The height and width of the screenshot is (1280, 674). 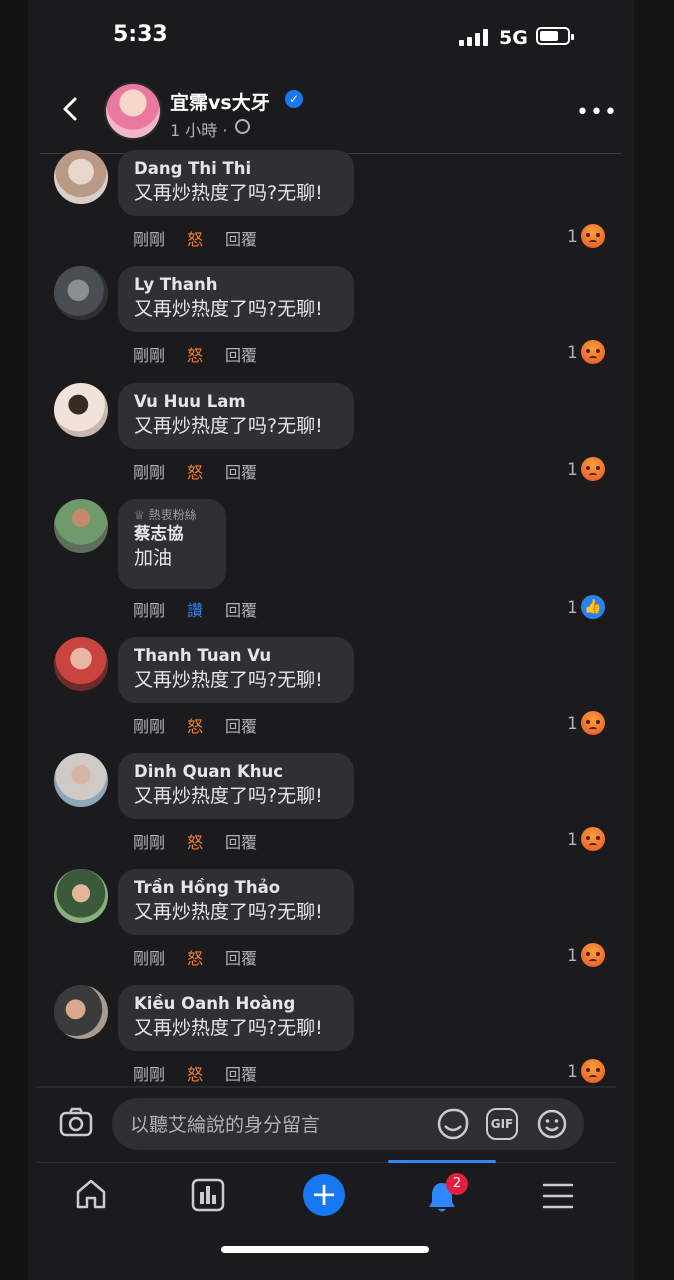 I want to click on comment-item: Thanh Tuan Vu 又再炒热度了吗?无聊! 剛剛 怒 回覆 1, so click(x=337, y=693).